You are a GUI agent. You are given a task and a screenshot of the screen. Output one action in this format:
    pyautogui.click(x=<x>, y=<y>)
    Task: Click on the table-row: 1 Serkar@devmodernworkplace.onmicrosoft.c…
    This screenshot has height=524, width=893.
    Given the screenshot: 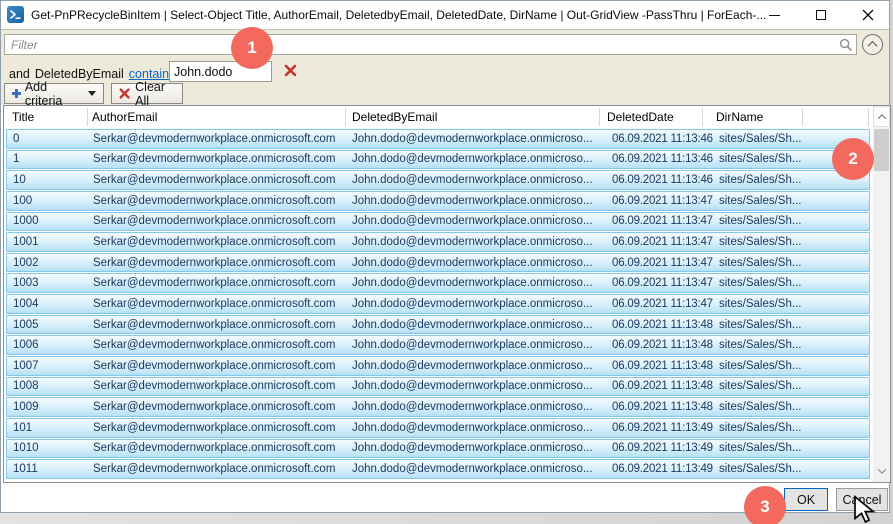 What is the action you would take?
    pyautogui.click(x=438, y=159)
    